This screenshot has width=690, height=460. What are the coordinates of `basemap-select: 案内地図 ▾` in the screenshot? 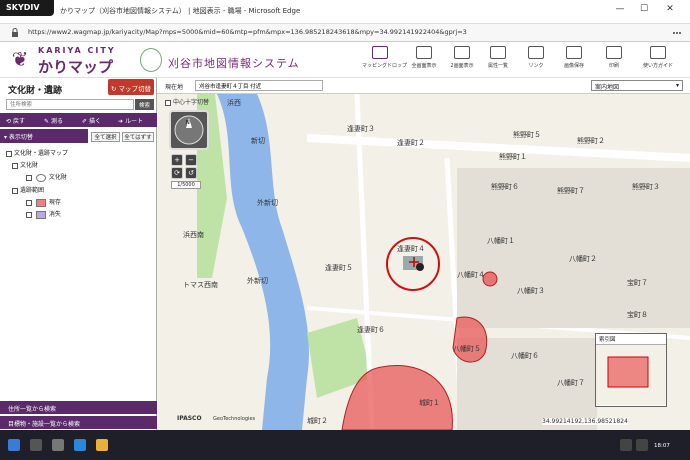 It's located at (637, 85).